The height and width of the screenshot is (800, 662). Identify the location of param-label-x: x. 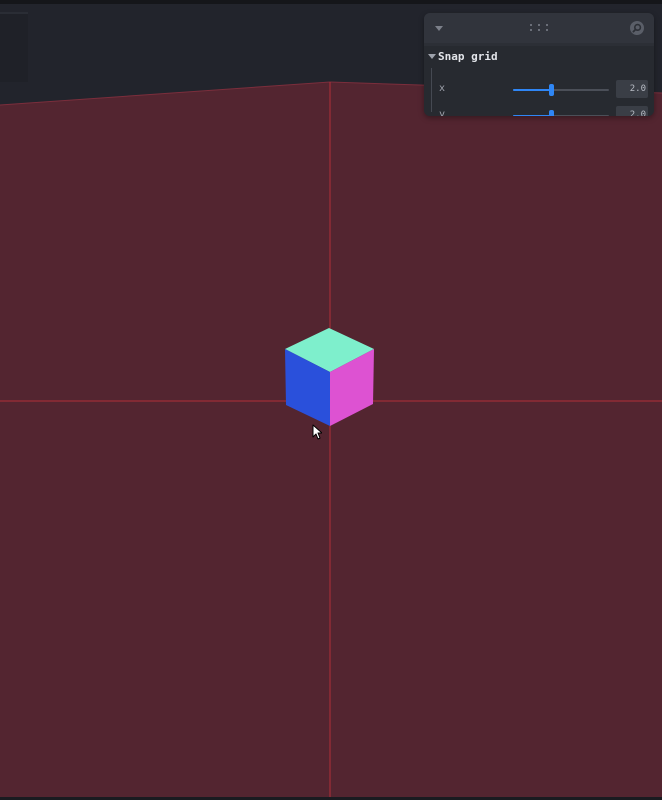
(442, 88).